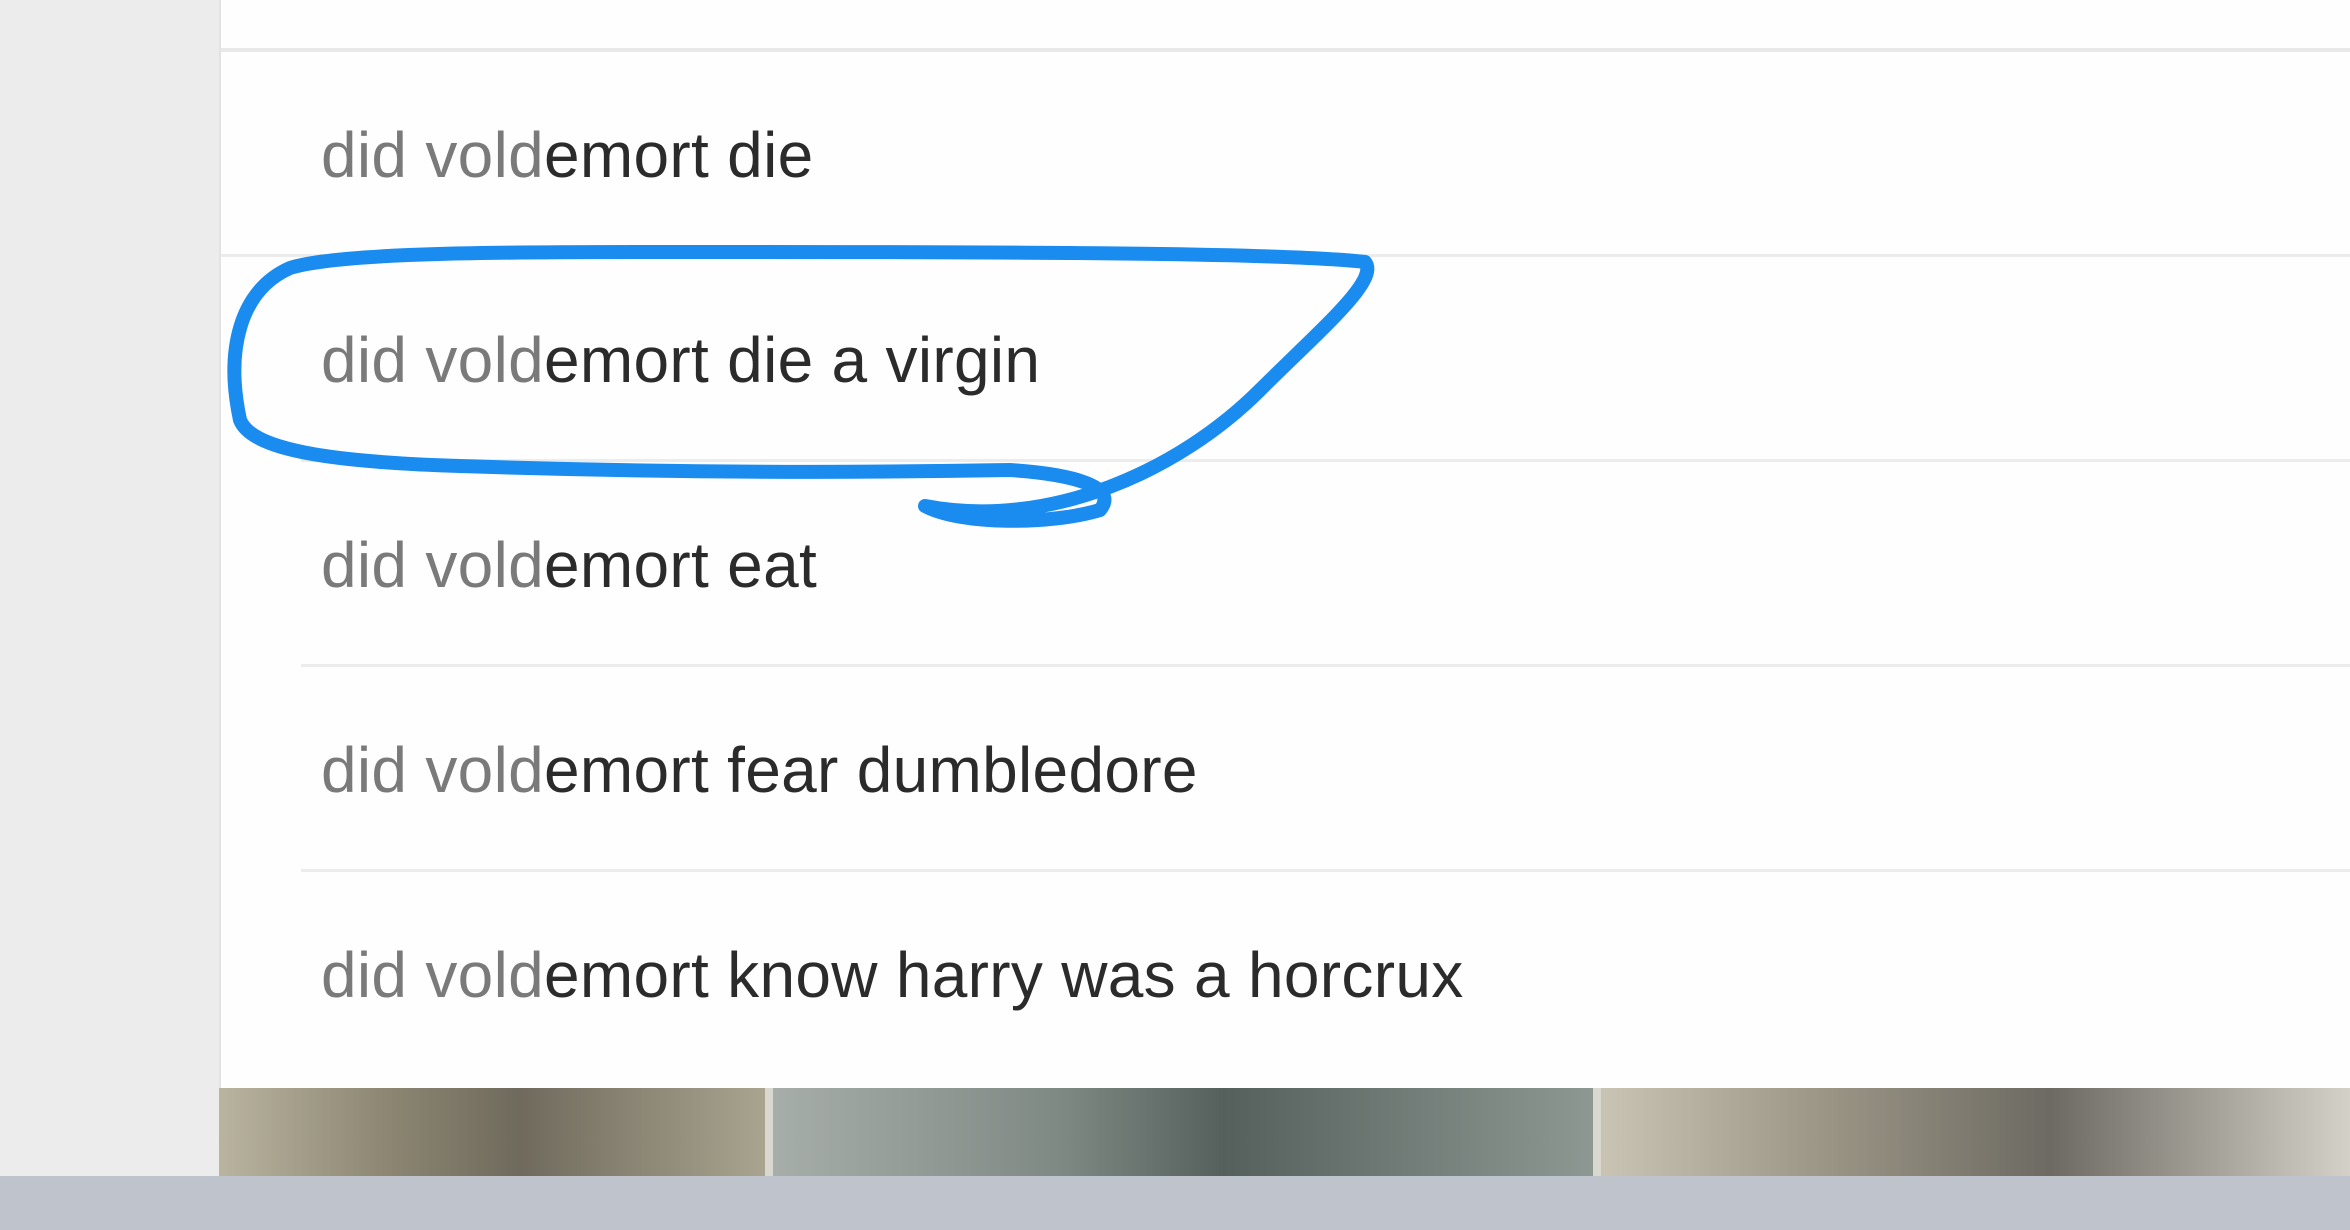 This screenshot has width=2350, height=1230. I want to click on suggestion-completion: emort know harry was a horcrux, so click(1004, 974).